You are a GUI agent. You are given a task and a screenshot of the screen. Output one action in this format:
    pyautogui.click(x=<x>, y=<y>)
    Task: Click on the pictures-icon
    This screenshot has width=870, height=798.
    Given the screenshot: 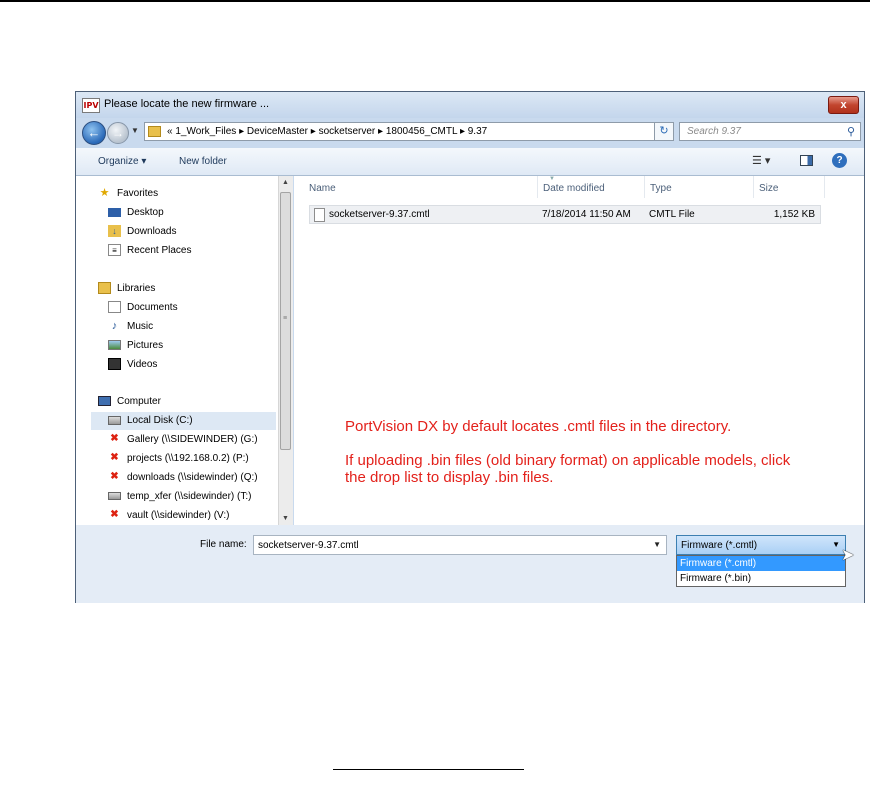 What is the action you would take?
    pyautogui.click(x=114, y=345)
    